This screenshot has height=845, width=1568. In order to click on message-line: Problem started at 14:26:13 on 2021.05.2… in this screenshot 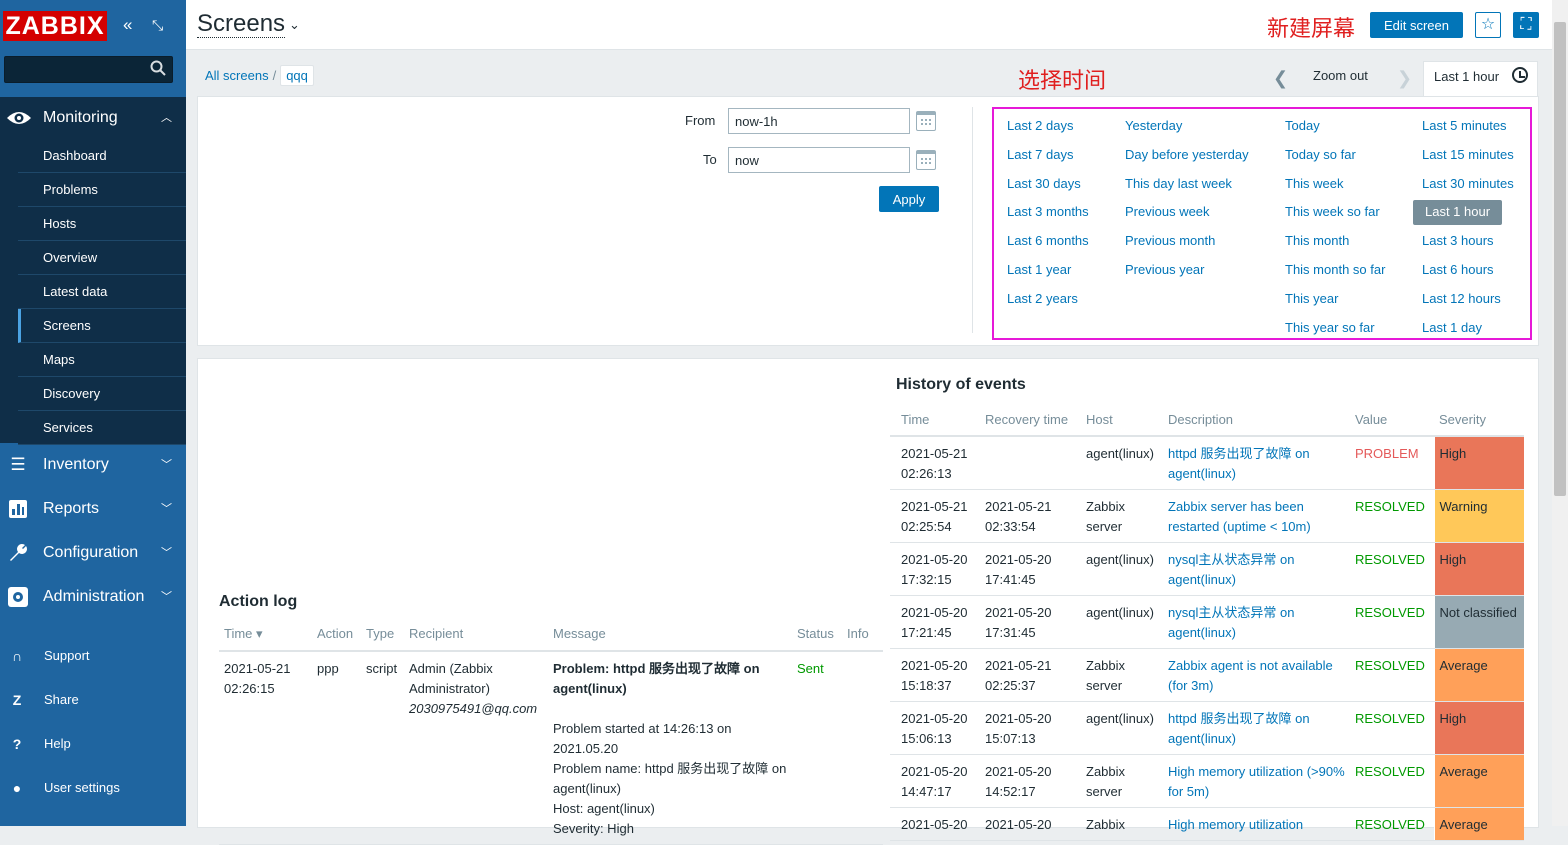, I will do `click(642, 738)`.